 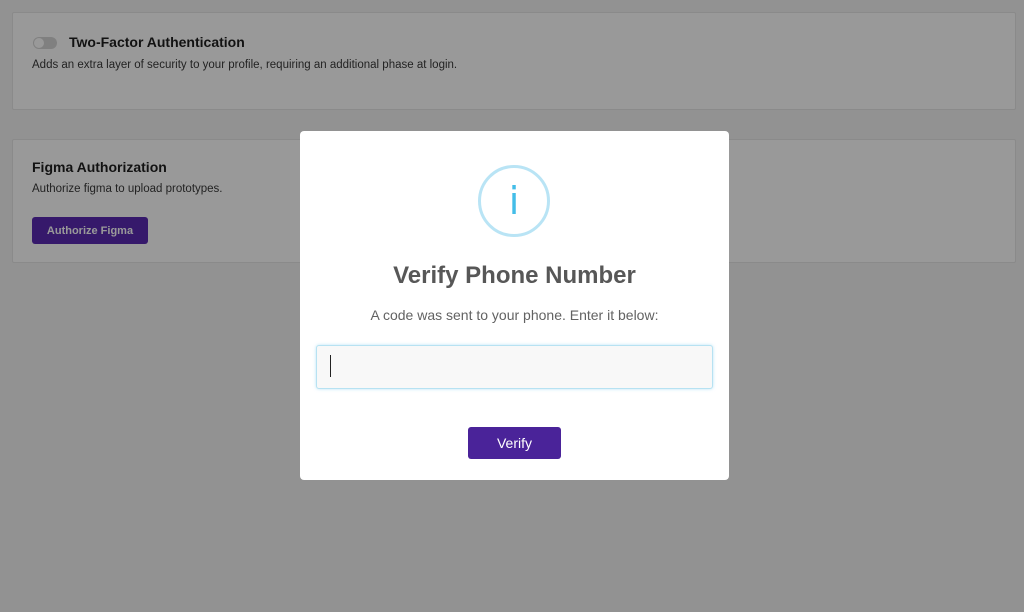 I want to click on modal-title: Verify Phone Number, so click(x=514, y=275).